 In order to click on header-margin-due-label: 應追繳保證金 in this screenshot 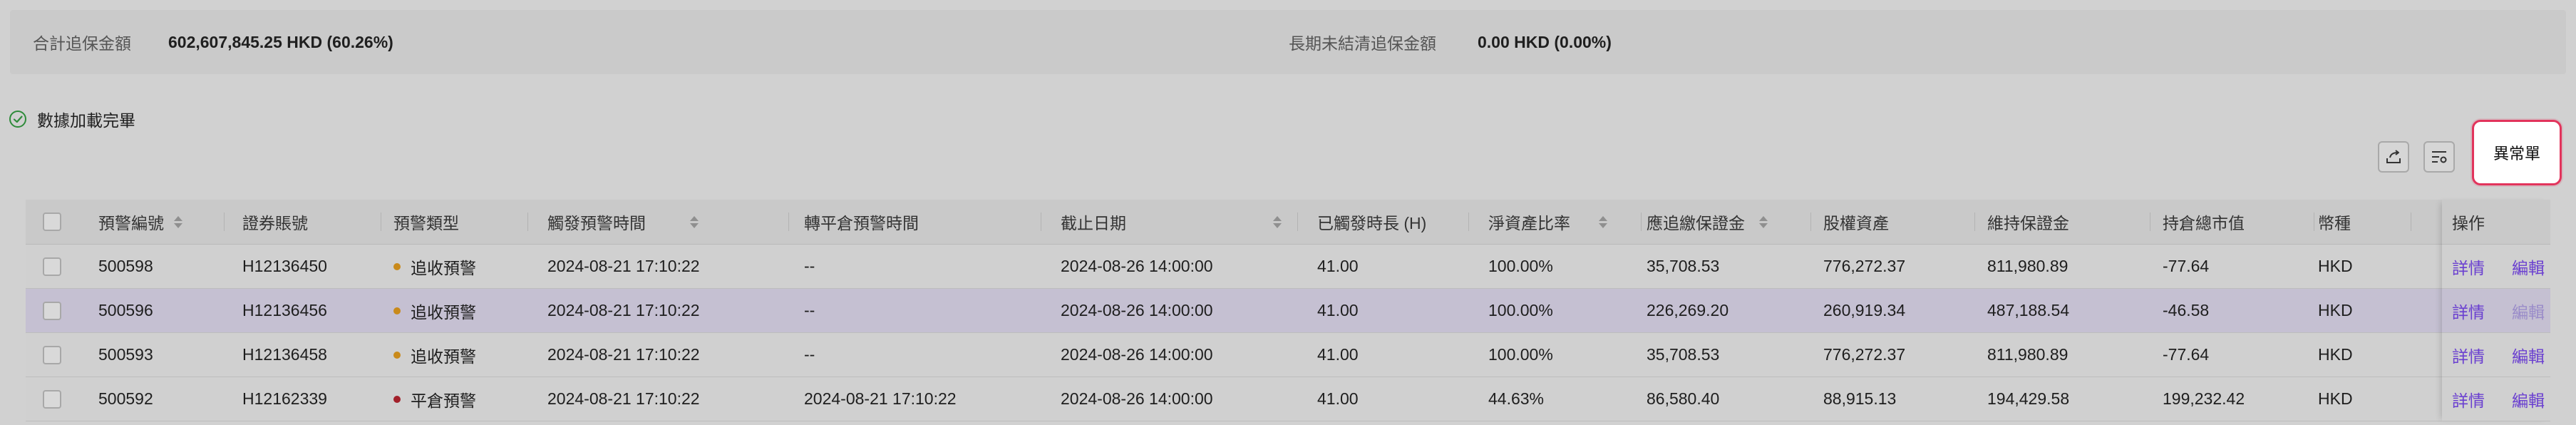, I will do `click(1696, 223)`.